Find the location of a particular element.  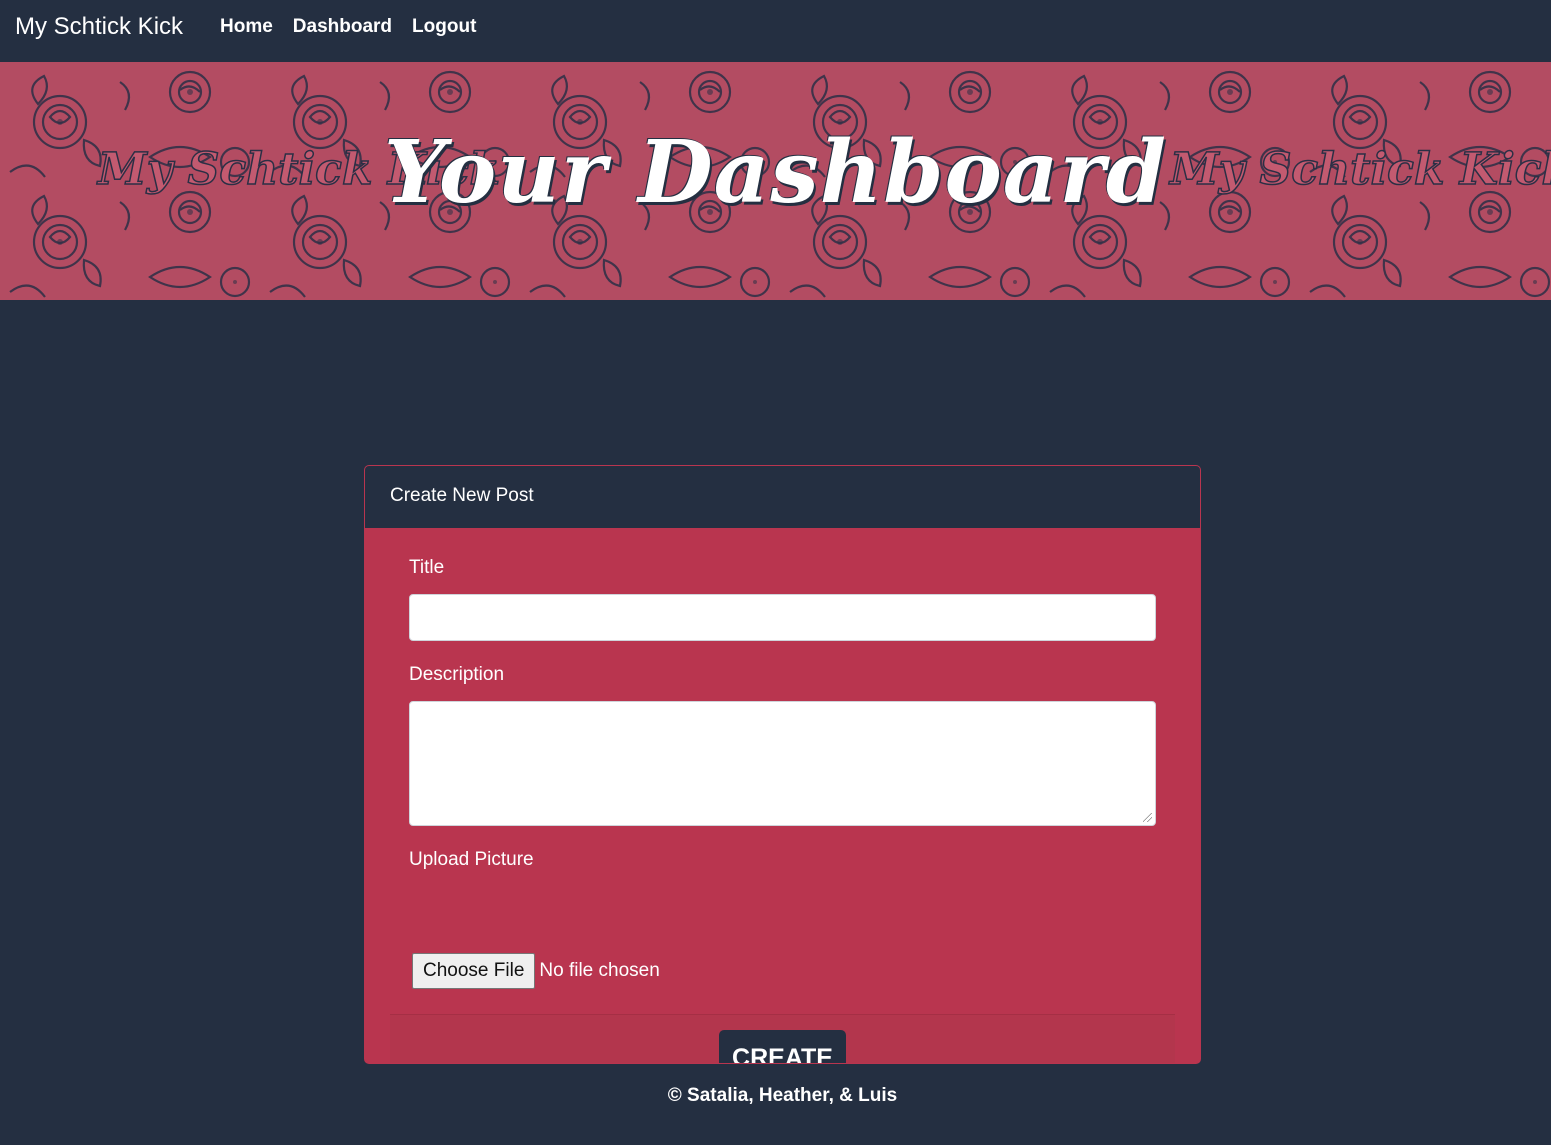

card-header: Create New Post is located at coordinates (782, 497).